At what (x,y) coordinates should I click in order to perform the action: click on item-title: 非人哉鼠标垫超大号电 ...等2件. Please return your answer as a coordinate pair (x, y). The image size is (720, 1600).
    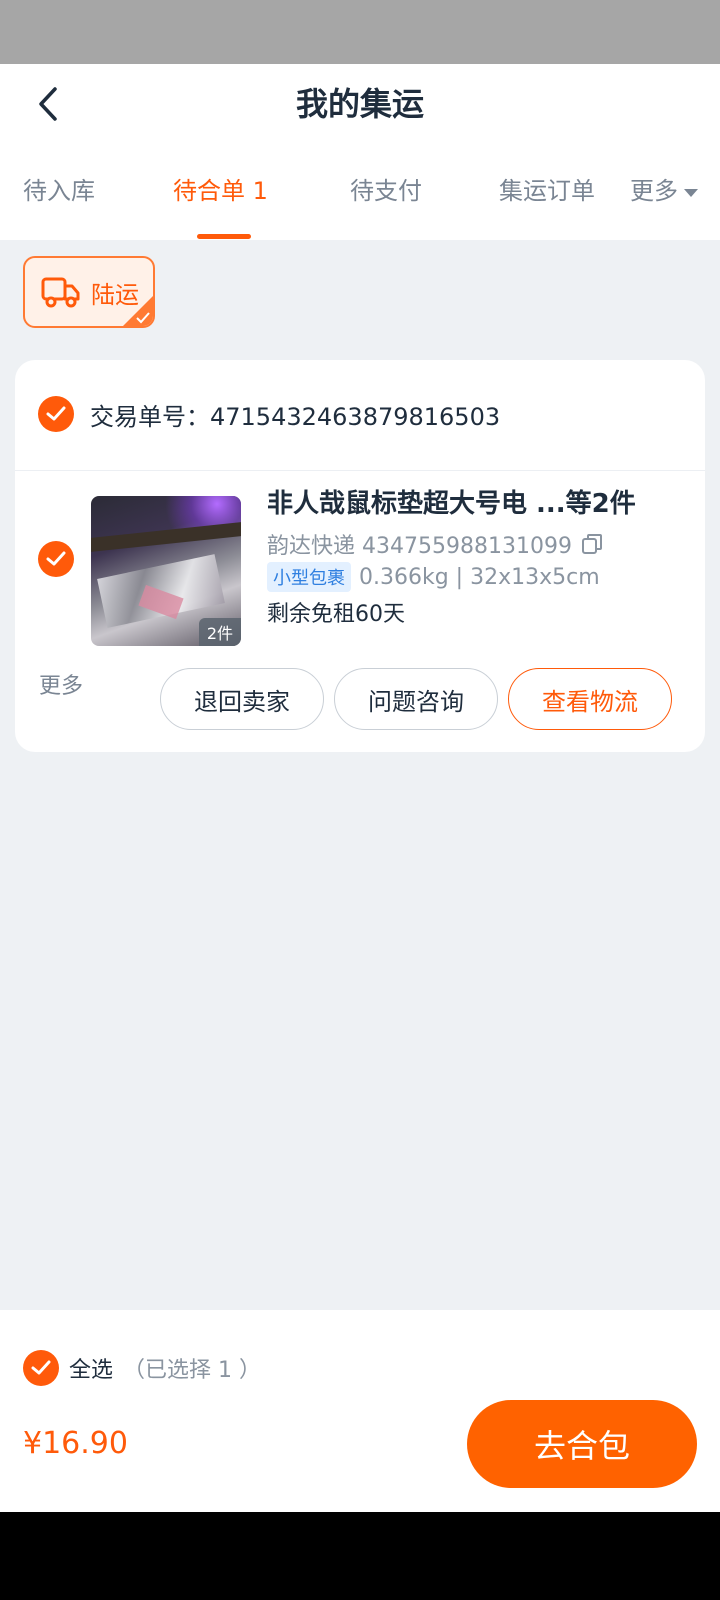
    Looking at the image, I should click on (451, 504).